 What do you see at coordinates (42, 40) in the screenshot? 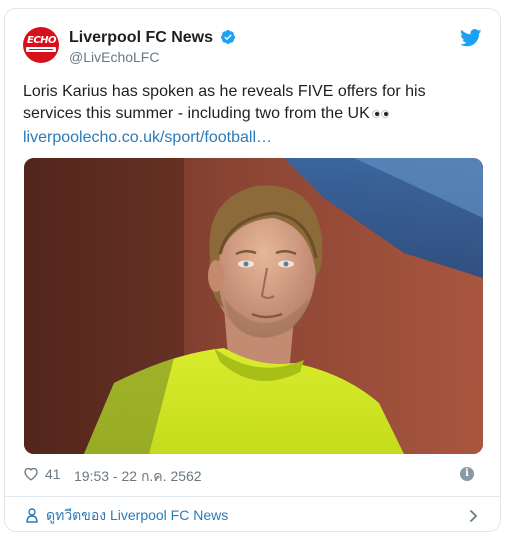
I see `avatar-logo-text: ECHO` at bounding box center [42, 40].